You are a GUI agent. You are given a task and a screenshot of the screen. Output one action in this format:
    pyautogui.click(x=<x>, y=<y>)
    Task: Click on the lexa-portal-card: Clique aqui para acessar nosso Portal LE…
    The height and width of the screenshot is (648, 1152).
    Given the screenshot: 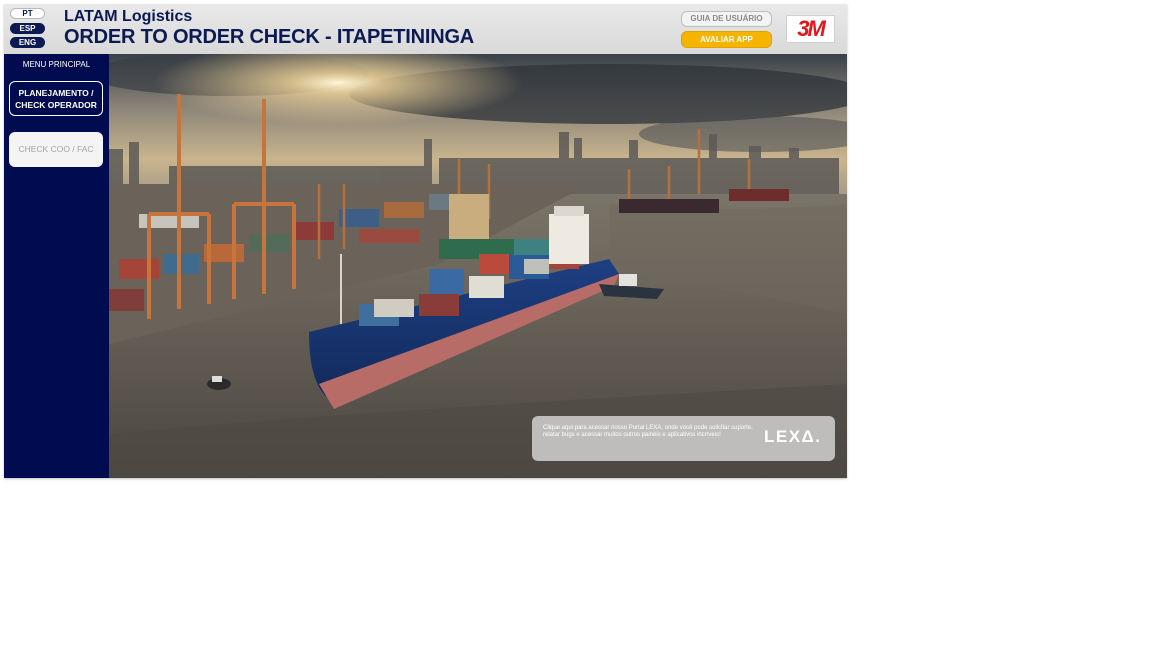 What is the action you would take?
    pyautogui.click(x=683, y=438)
    